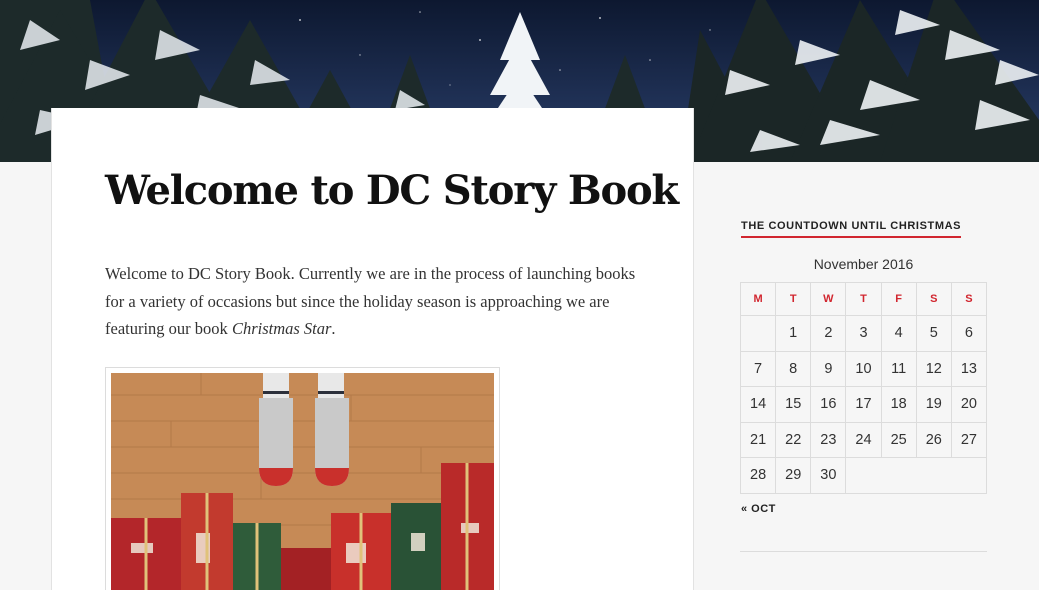  I want to click on calendar-day-cell: 7, so click(758, 368).